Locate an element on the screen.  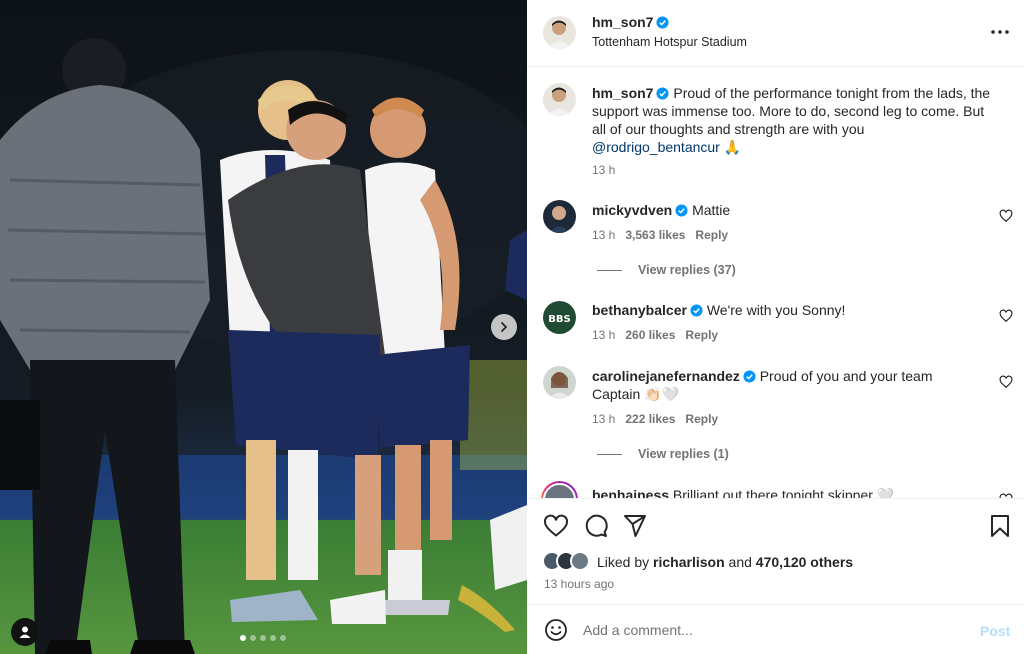
comment: bethanybalcer We're with you Sonny! is located at coordinates (718, 310).